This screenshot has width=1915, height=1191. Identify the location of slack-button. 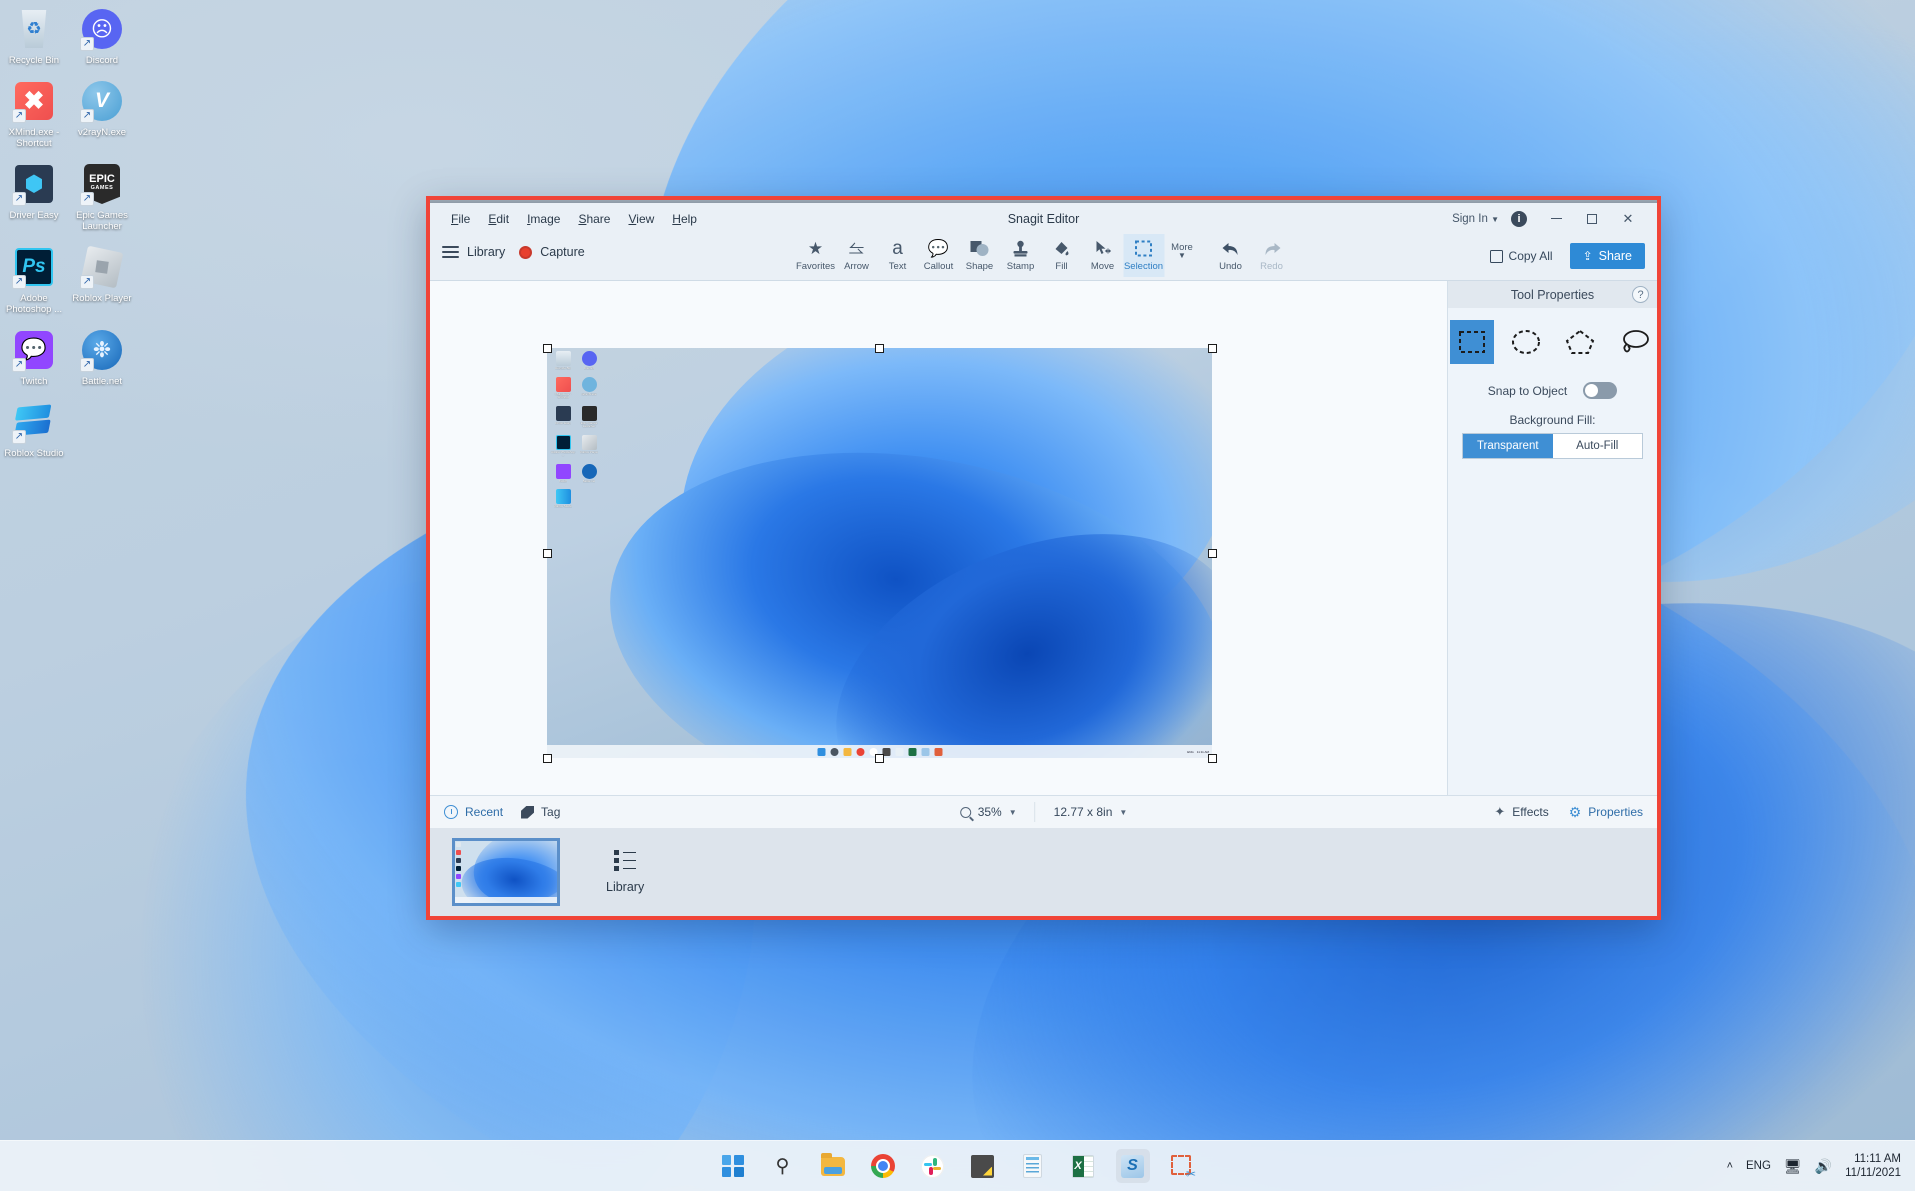
(933, 1166).